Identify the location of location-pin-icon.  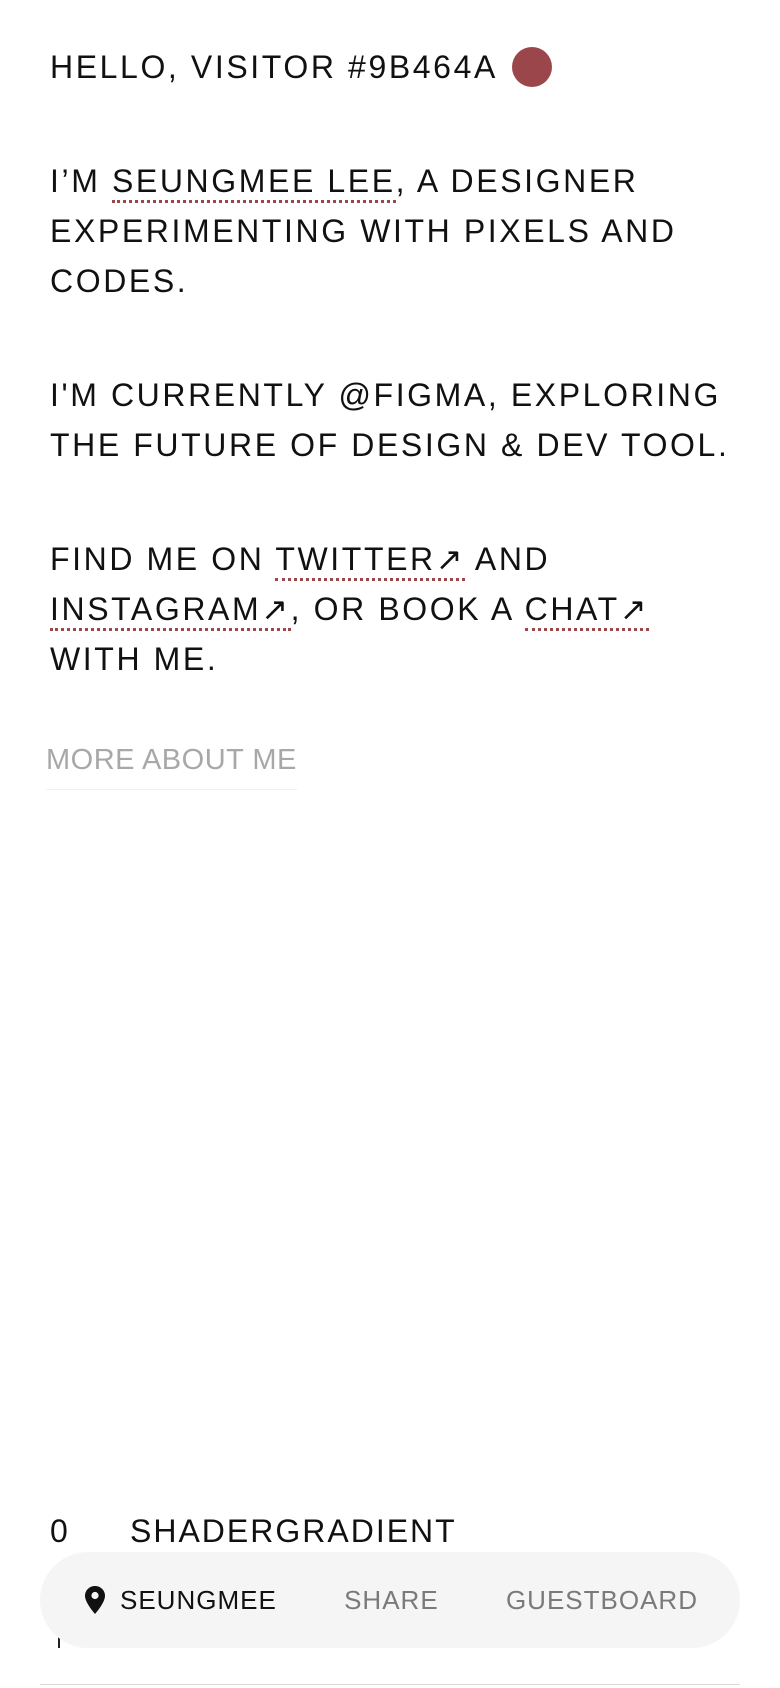
(95, 1600).